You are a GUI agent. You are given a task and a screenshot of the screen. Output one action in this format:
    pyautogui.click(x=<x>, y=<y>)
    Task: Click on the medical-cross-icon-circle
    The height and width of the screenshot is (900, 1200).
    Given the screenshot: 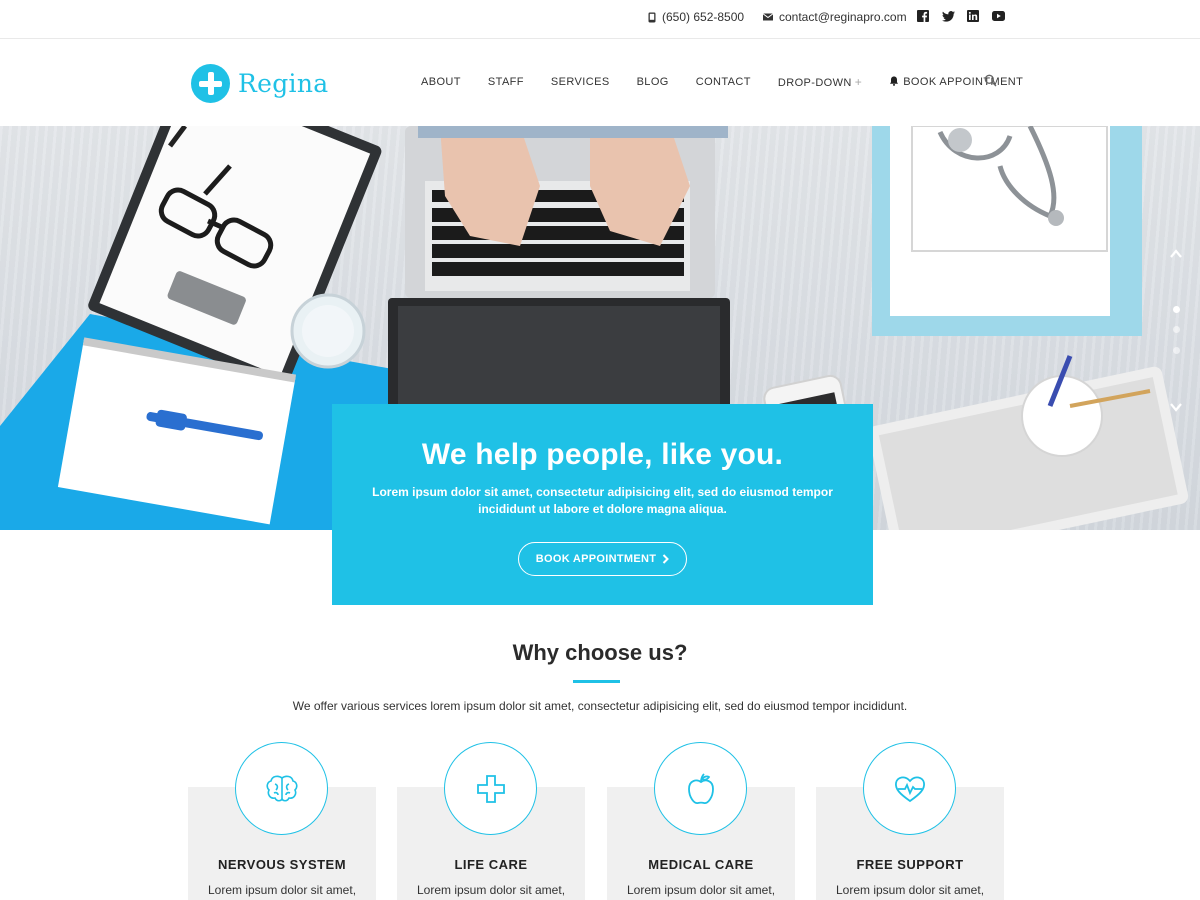 What is the action you would take?
    pyautogui.click(x=490, y=788)
    